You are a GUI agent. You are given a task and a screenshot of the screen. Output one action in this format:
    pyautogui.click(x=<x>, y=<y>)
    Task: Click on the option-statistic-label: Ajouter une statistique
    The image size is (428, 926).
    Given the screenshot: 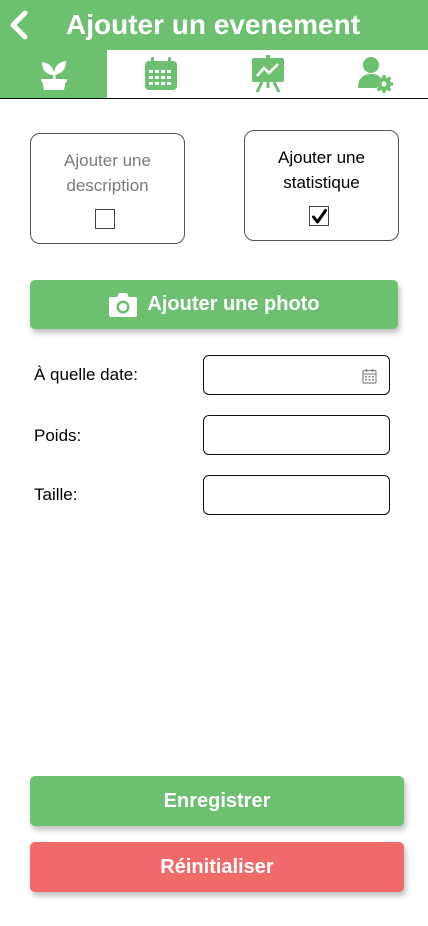 What is the action you would take?
    pyautogui.click(x=321, y=170)
    